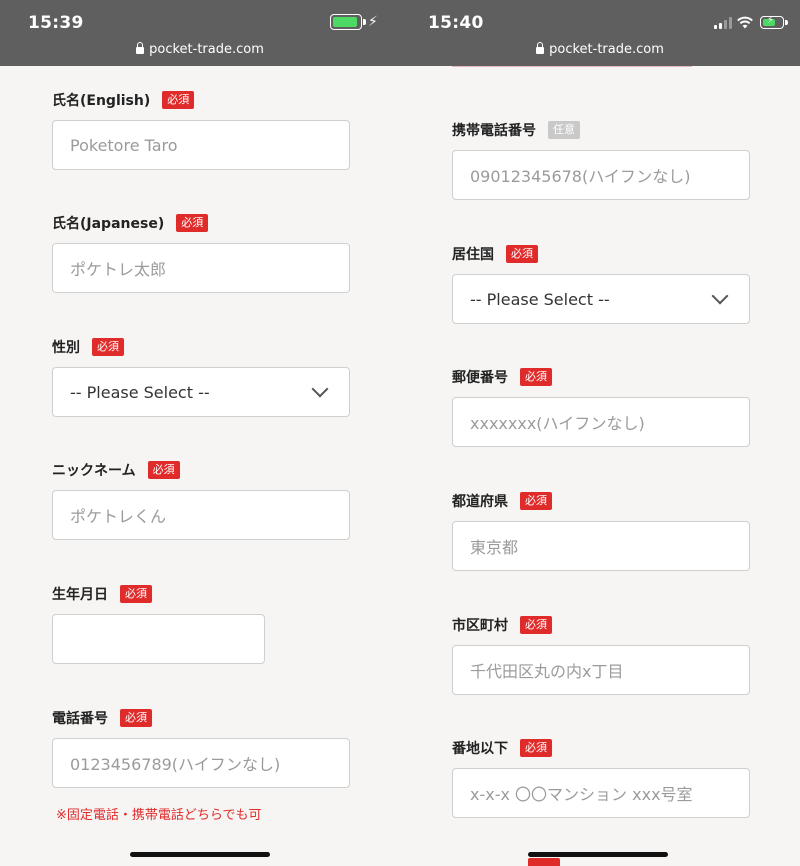  What do you see at coordinates (158, 639) in the screenshot?
I see `birthdate-input` at bounding box center [158, 639].